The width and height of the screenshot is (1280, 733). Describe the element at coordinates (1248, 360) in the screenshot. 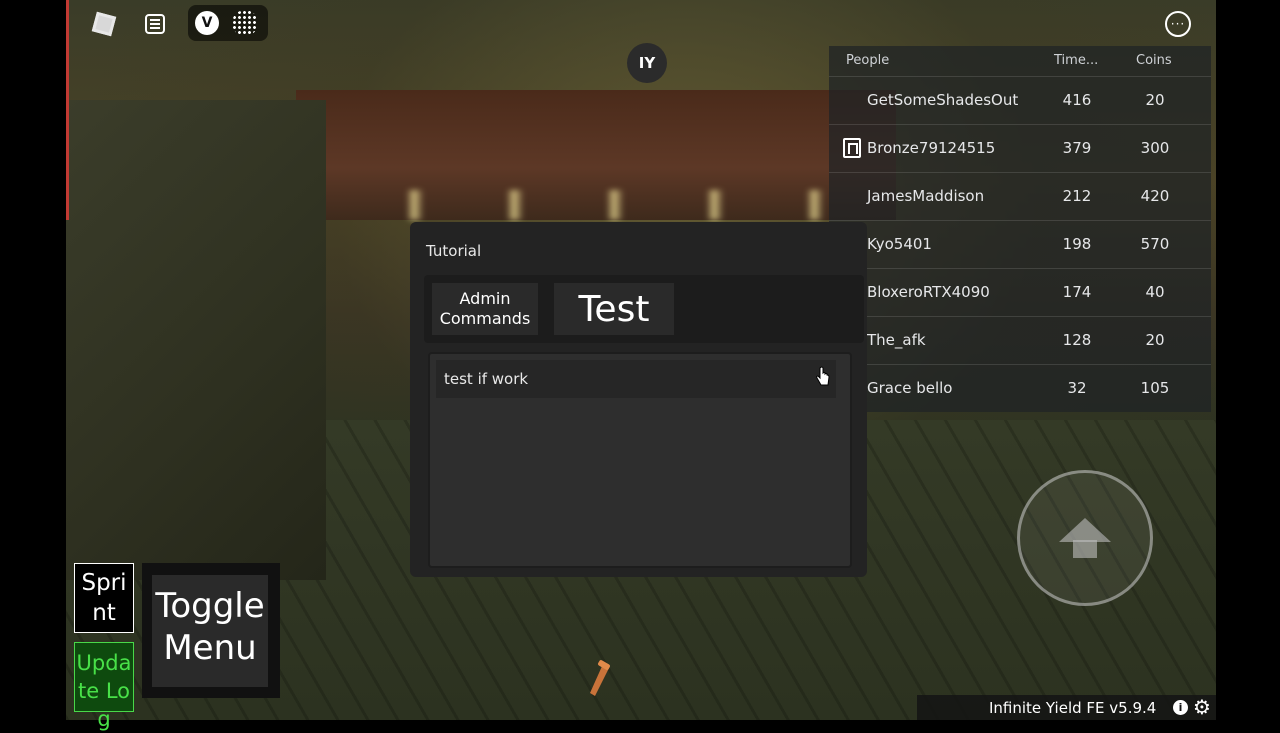

I see `letterbox-right` at that location.